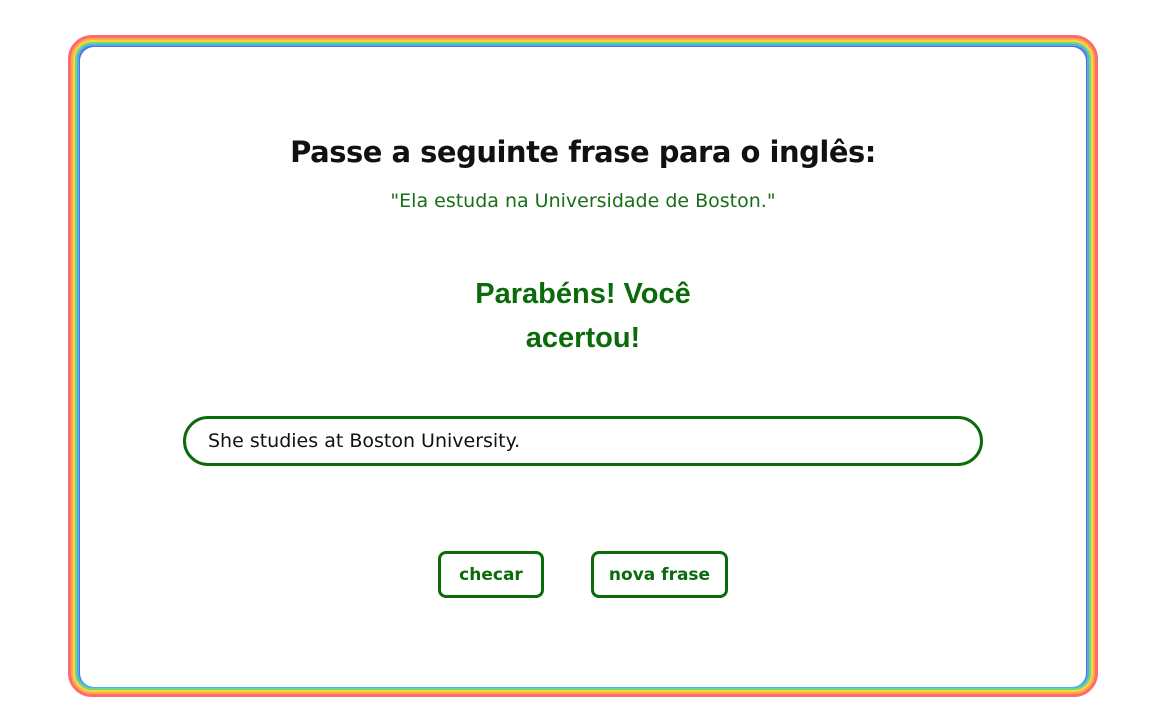 This screenshot has width=1166, height=719. Describe the element at coordinates (583, 201) in the screenshot. I see `source-phrase: "Ela estuda na Universidade de Boston."` at that location.